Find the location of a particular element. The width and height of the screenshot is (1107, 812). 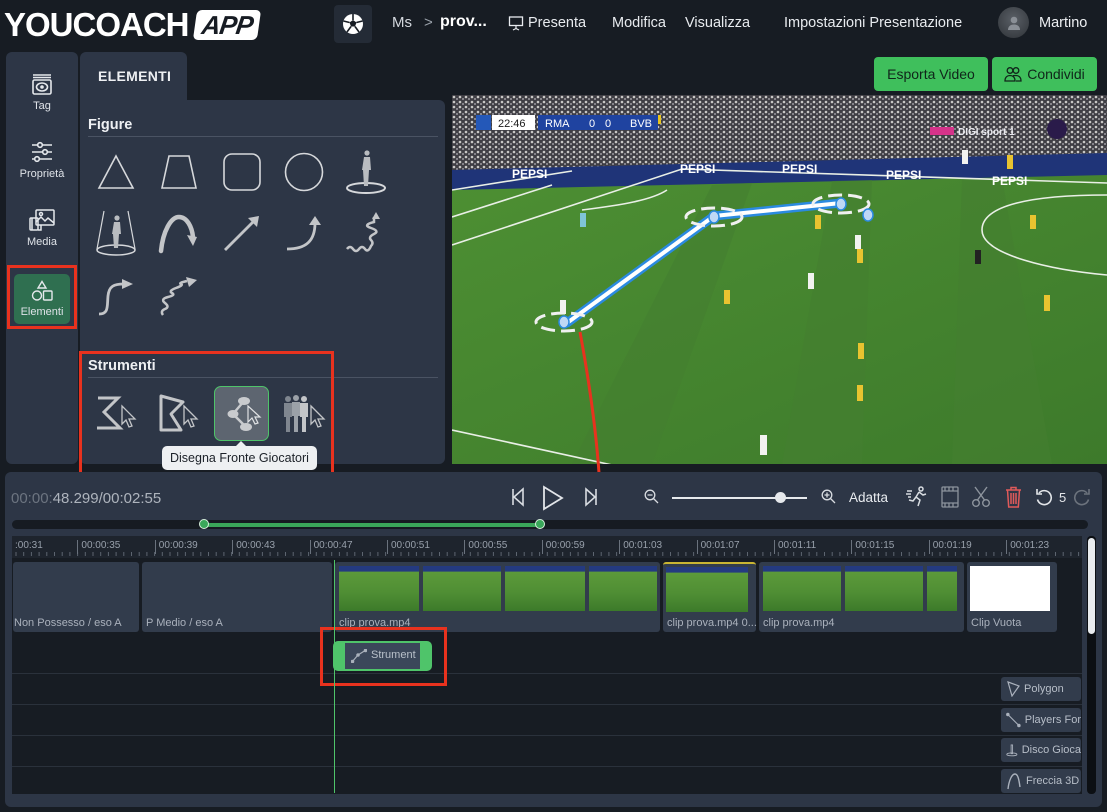

arrow-curved-icon is located at coordinates (303, 233).